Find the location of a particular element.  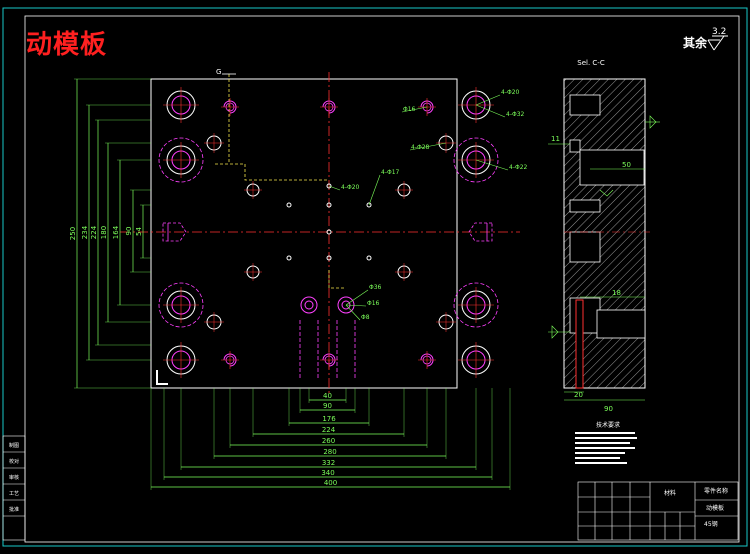

dim-label: 400 is located at coordinates (330, 483).